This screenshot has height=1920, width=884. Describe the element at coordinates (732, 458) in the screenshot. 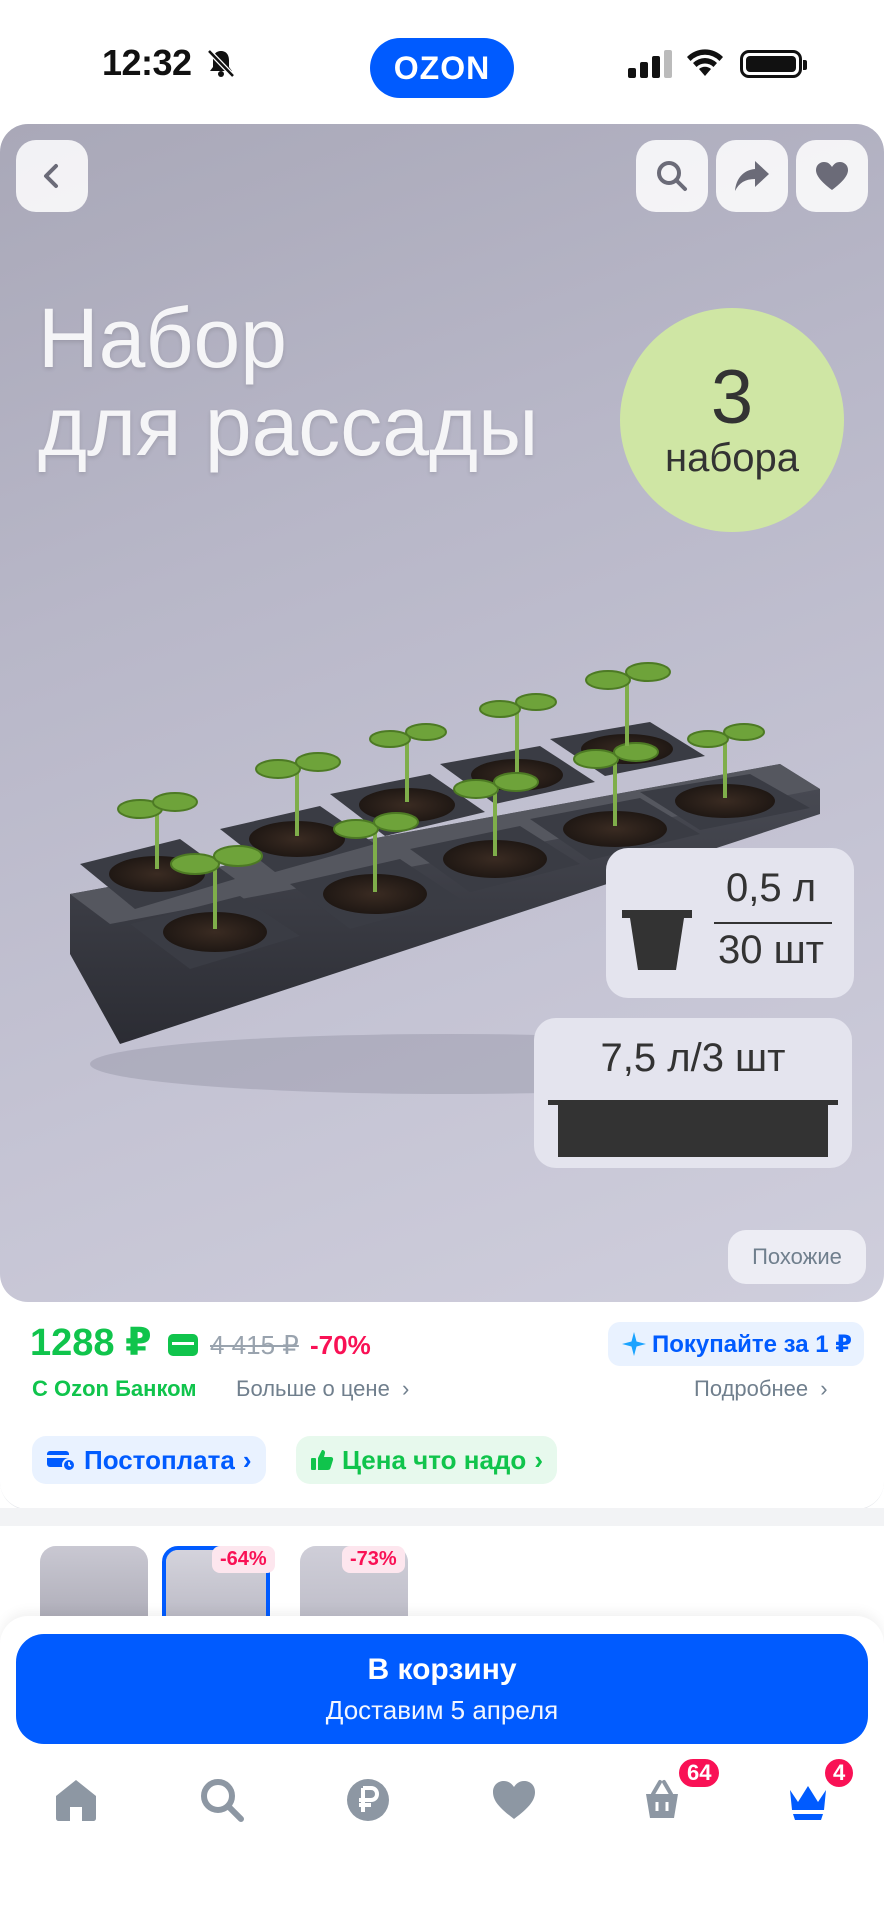

I see `sets-label: набора` at that location.